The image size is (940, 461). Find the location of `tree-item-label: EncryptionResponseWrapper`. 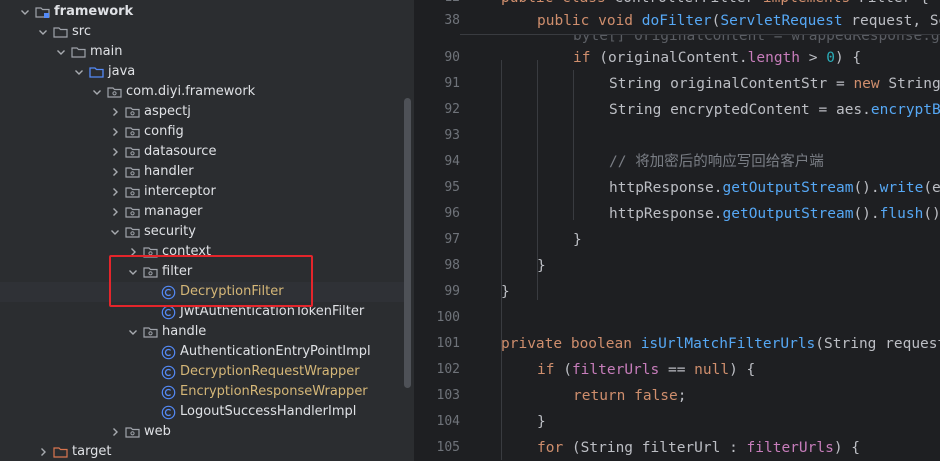

tree-item-label: EncryptionResponseWrapper is located at coordinates (274, 391).